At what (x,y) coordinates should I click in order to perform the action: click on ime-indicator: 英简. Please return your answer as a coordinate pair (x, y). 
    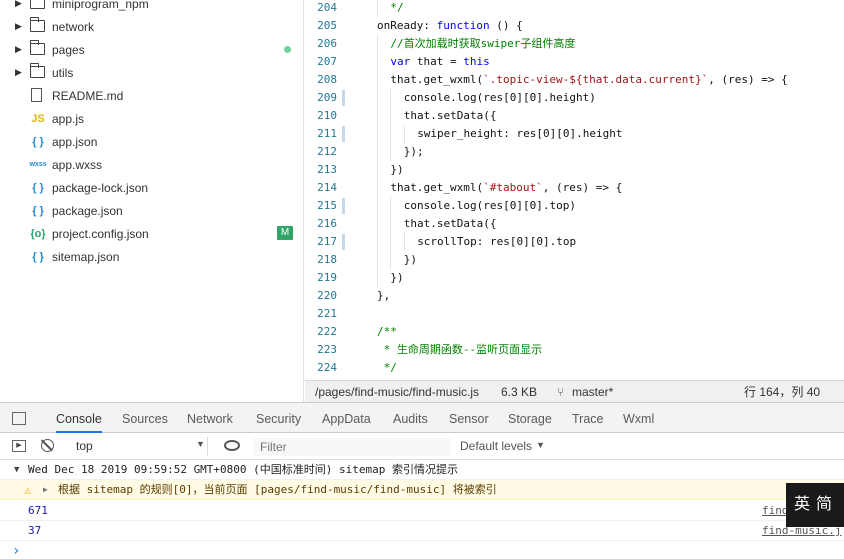
    Looking at the image, I should click on (815, 505).